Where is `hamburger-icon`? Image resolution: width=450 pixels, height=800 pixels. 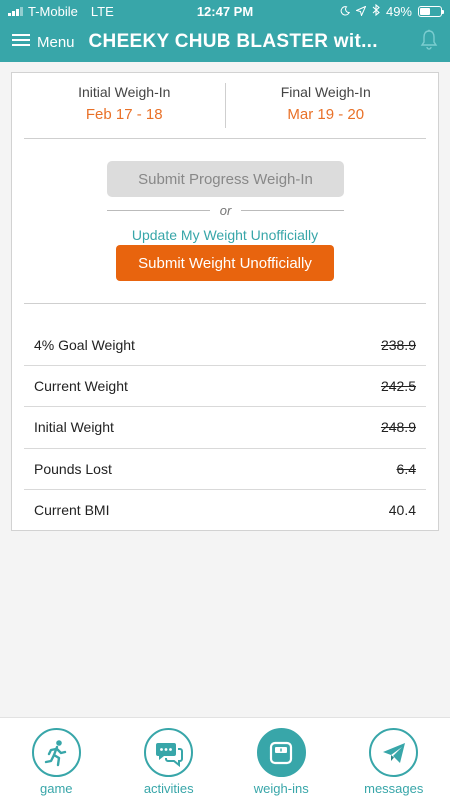
hamburger-icon is located at coordinates (21, 42).